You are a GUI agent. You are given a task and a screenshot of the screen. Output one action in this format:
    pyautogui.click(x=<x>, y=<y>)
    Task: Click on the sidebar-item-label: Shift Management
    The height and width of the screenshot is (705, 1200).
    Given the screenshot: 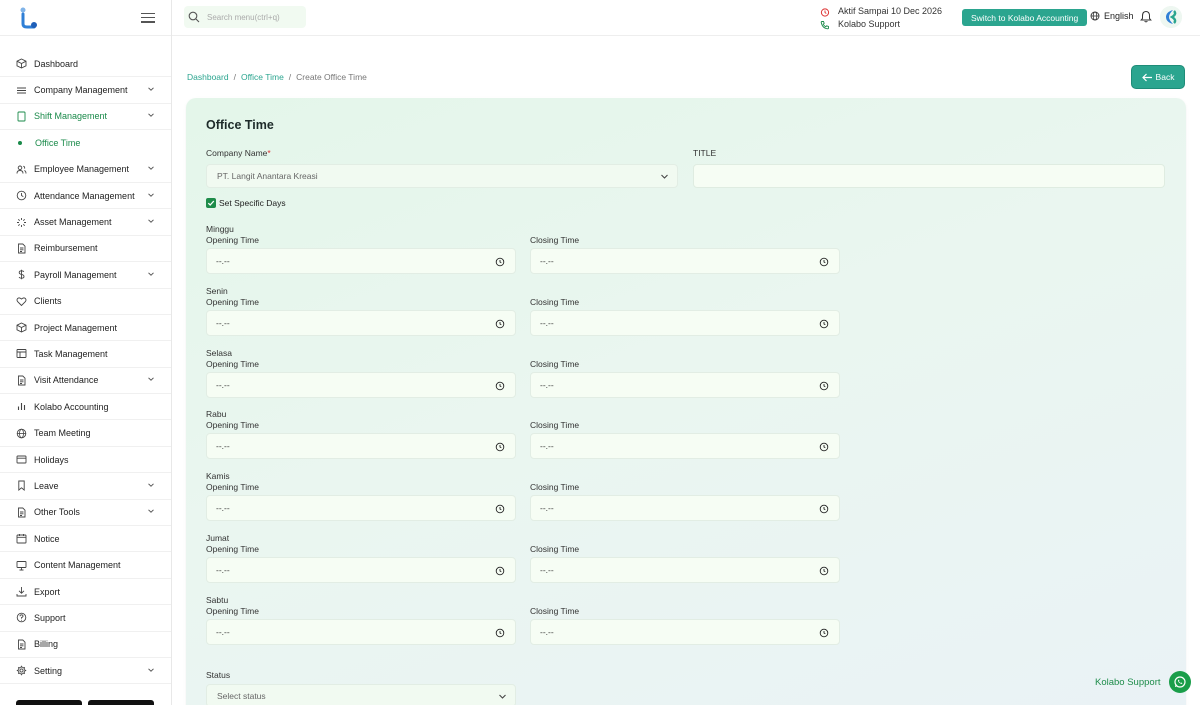 What is the action you would take?
    pyautogui.click(x=71, y=116)
    